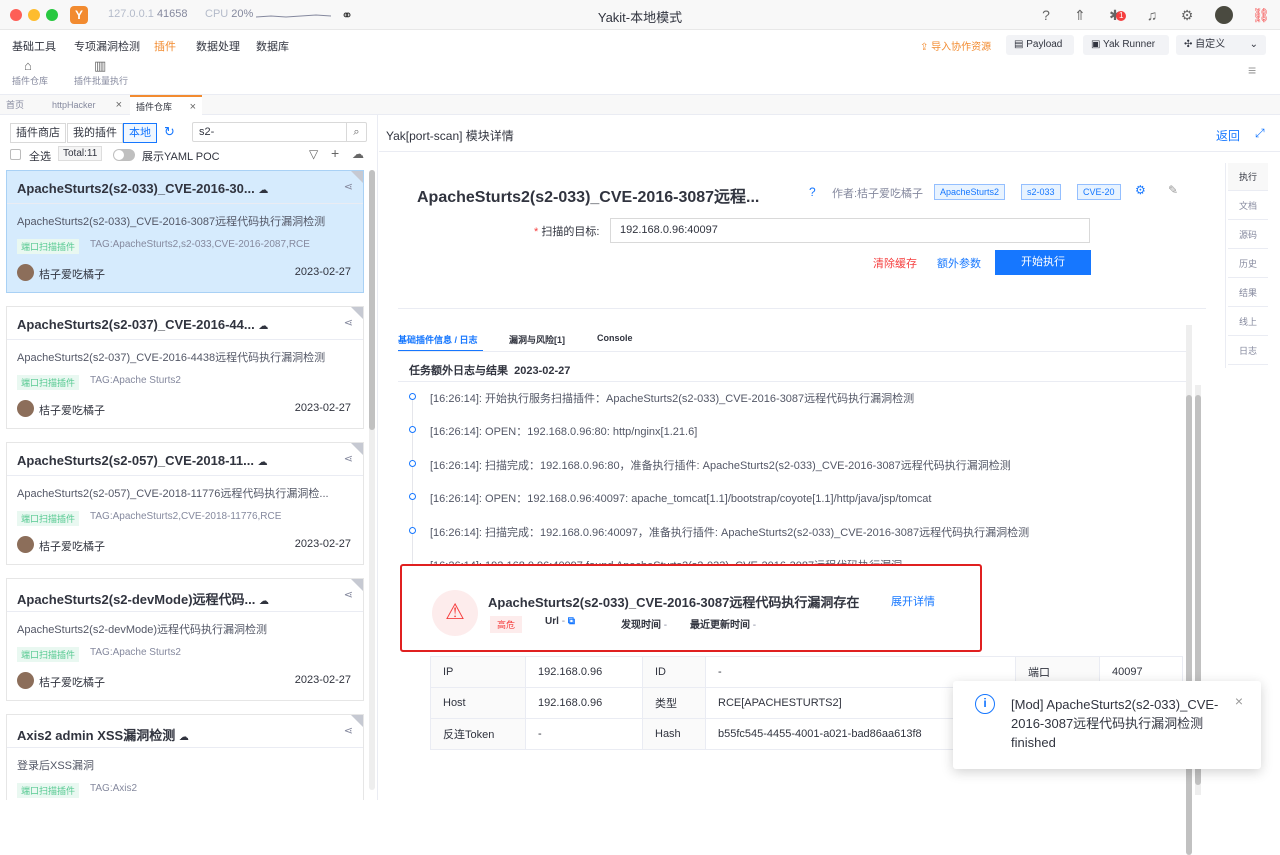  Describe the element at coordinates (895, 263) in the screenshot. I see `clear-cache-button: 清除缓存` at that location.